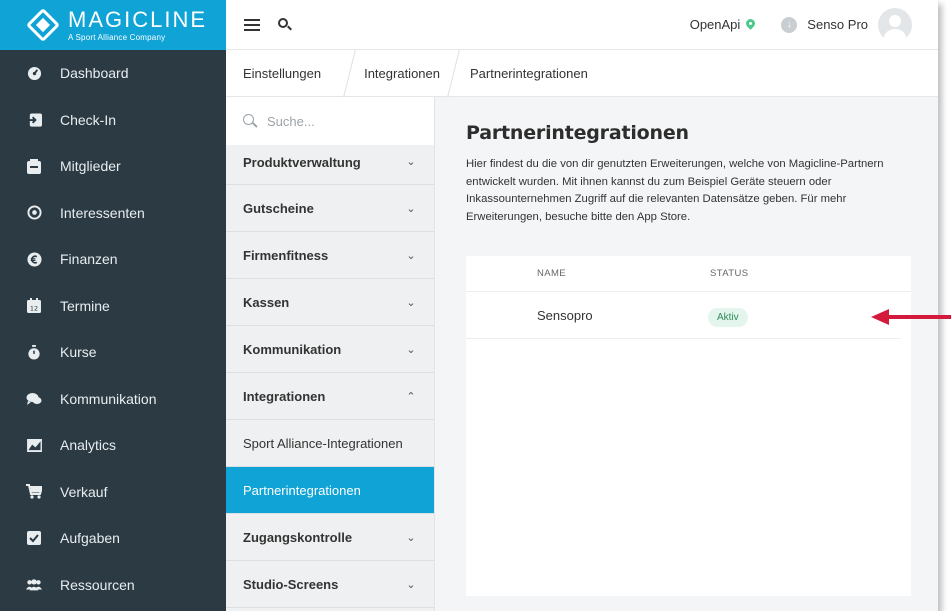  I want to click on sidebar-item-analytics: Analytics, so click(113, 445).